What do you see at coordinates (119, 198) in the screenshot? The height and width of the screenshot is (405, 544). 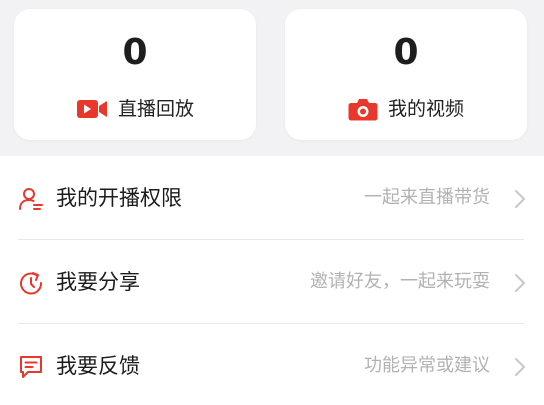 I see `menu-item-label: 我的开播权限` at bounding box center [119, 198].